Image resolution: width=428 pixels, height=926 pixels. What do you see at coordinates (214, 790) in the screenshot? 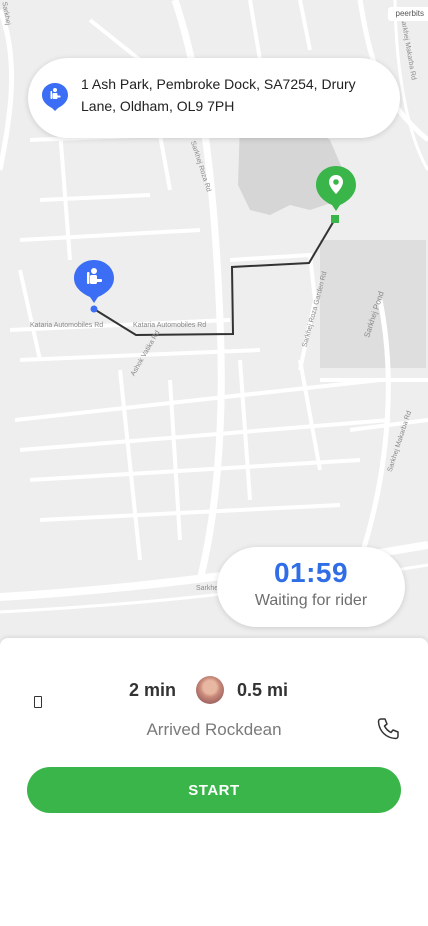
I see `start-trip-button: START` at bounding box center [214, 790].